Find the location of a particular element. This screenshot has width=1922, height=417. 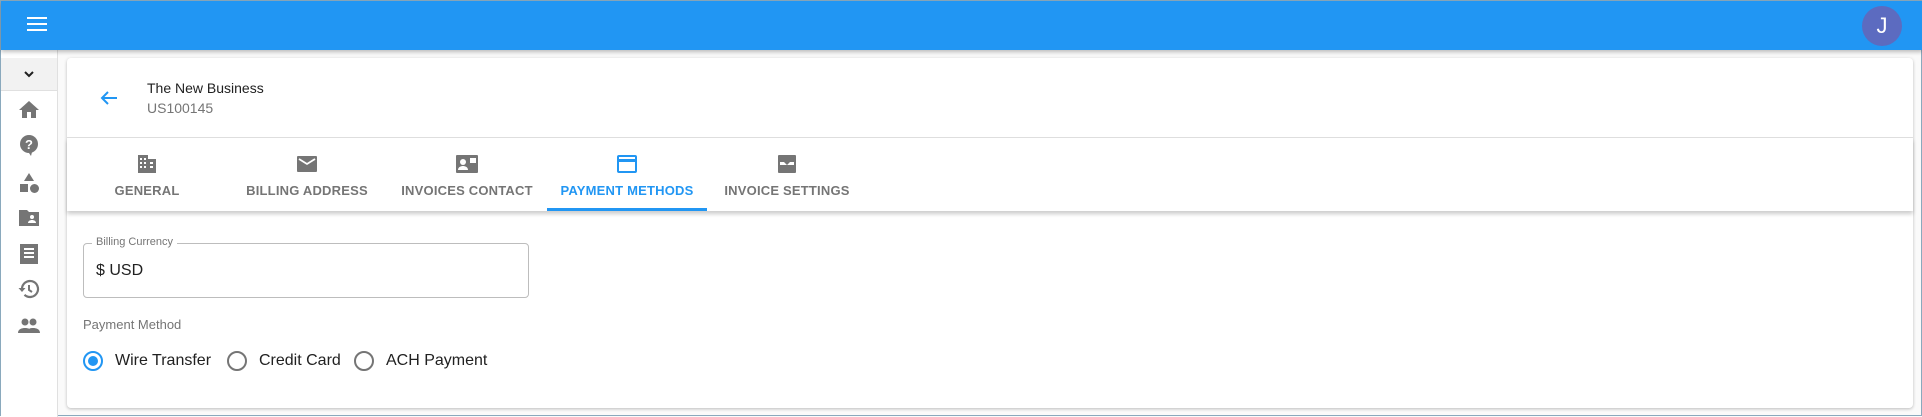

radio-checked-icon is located at coordinates (93, 361).